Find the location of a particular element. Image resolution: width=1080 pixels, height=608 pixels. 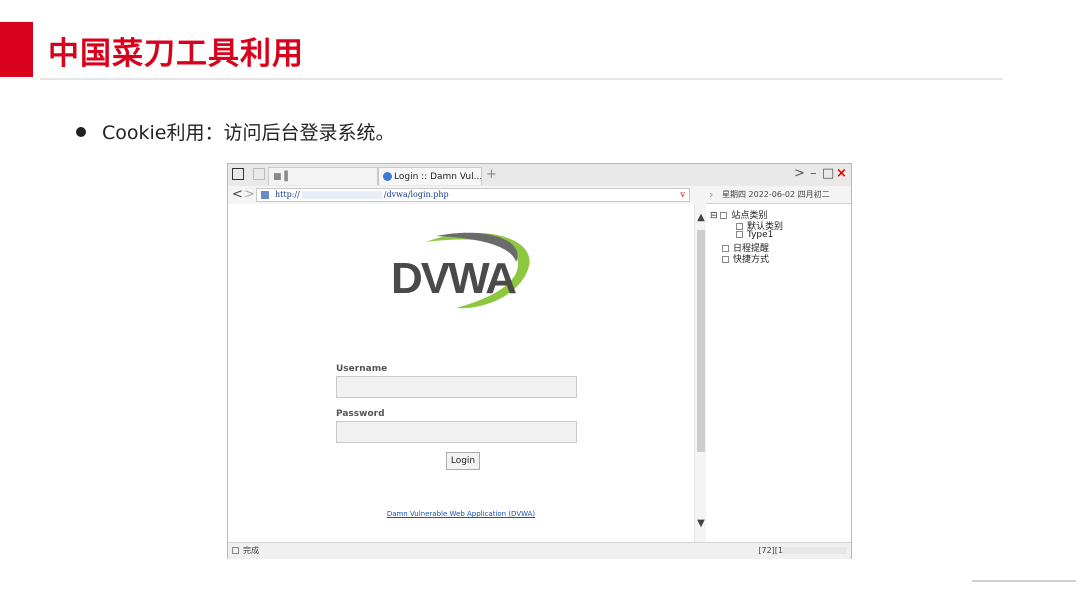

chevron-right-icon: › is located at coordinates (711, 195).